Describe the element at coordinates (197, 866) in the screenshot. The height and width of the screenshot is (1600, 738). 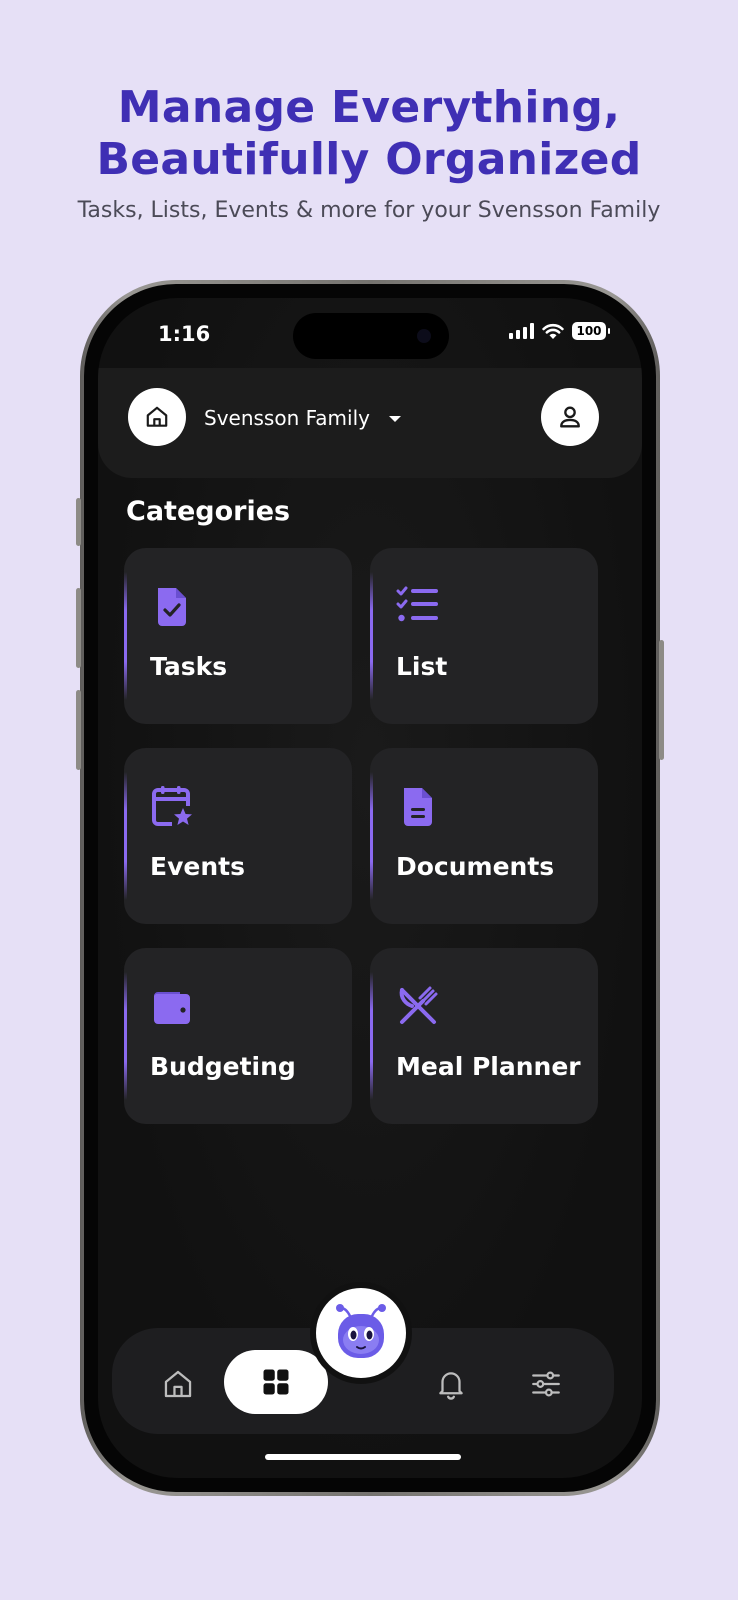
I see `category-label-events: Events` at that location.